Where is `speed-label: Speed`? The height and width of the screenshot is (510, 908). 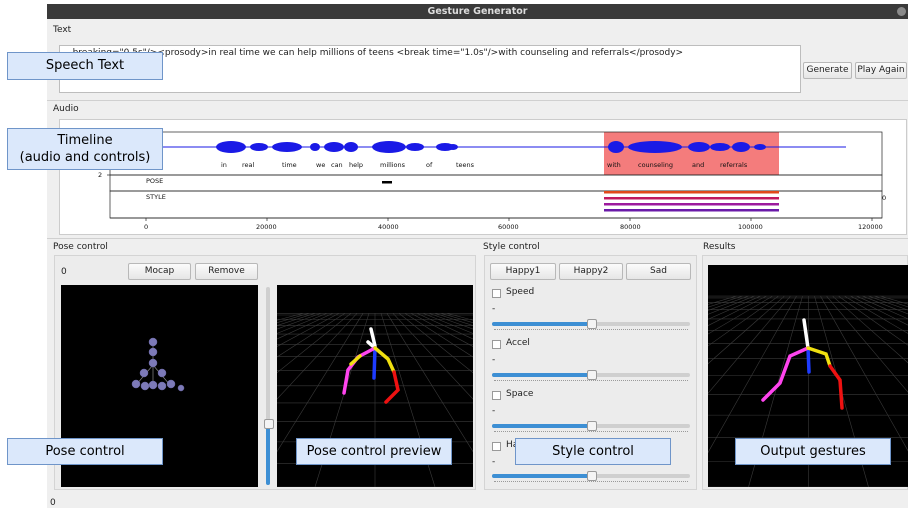 speed-label: Speed is located at coordinates (520, 292).